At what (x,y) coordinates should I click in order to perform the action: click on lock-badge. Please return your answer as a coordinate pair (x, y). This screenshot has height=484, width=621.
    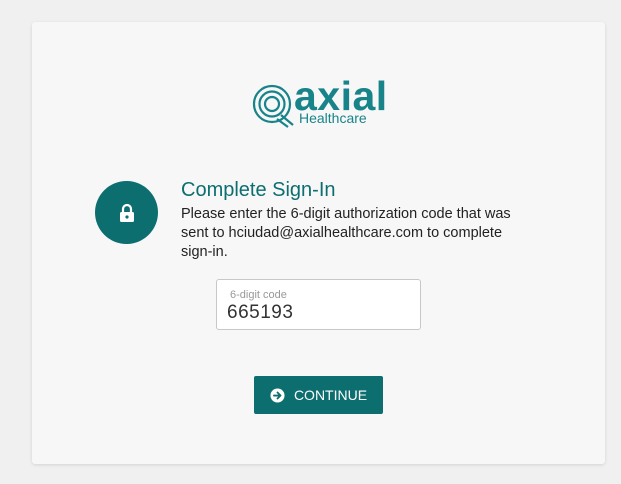
    Looking at the image, I should click on (126, 212).